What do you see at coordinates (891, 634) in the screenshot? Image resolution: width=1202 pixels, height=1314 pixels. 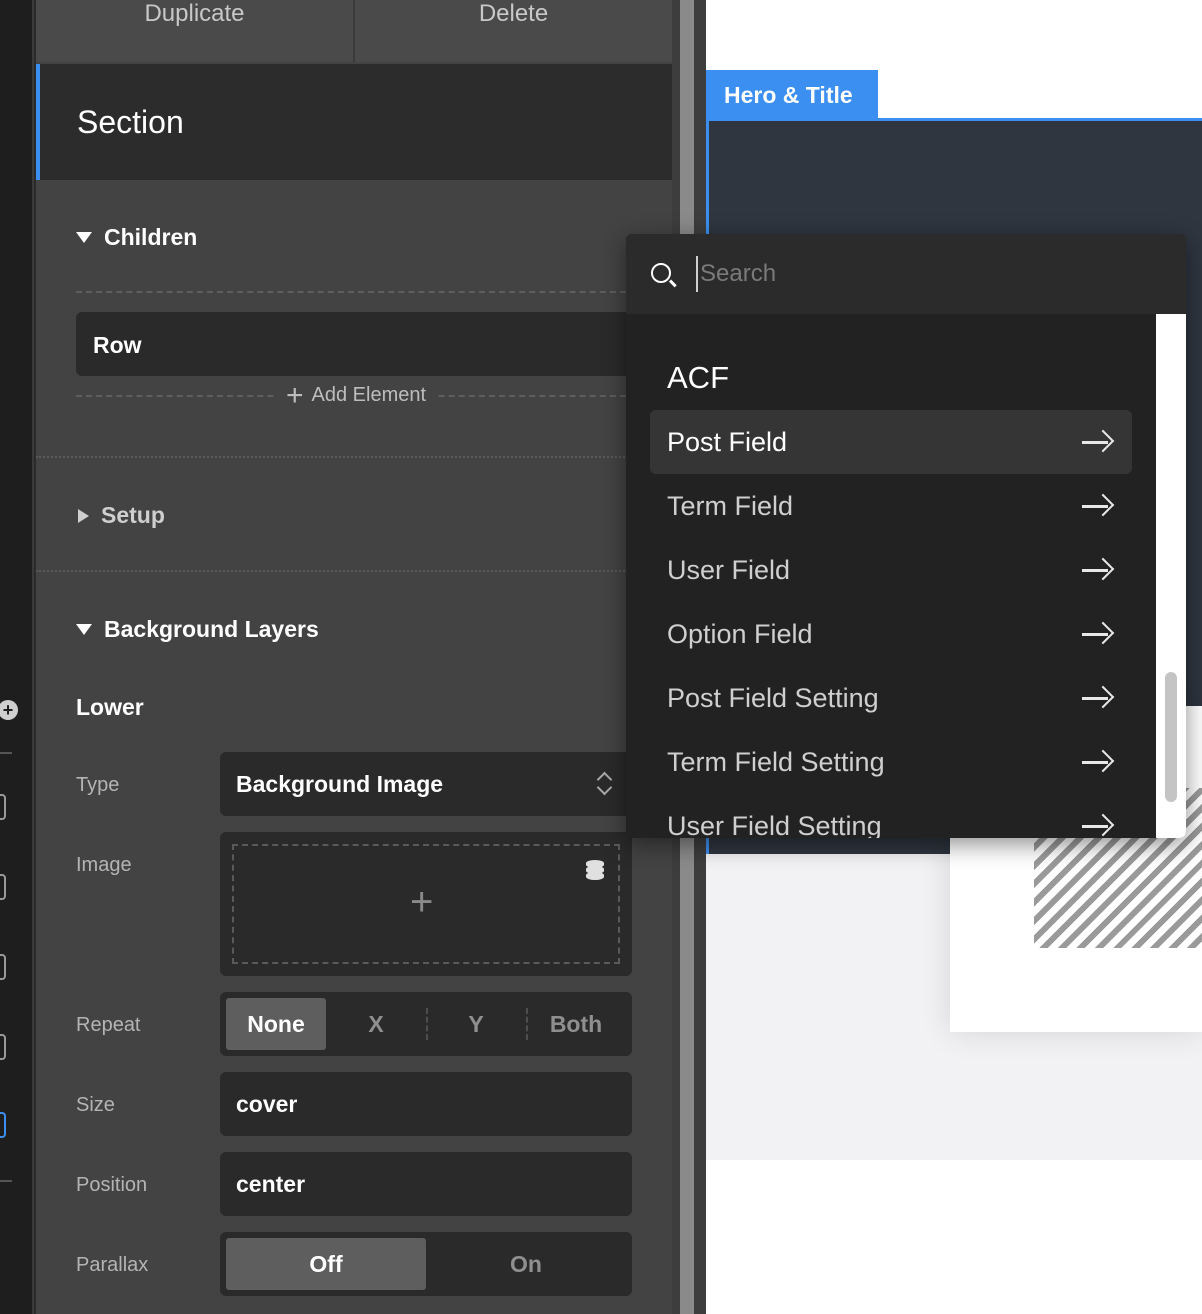 I see `dropdown-item-option-field: Option Field` at bounding box center [891, 634].